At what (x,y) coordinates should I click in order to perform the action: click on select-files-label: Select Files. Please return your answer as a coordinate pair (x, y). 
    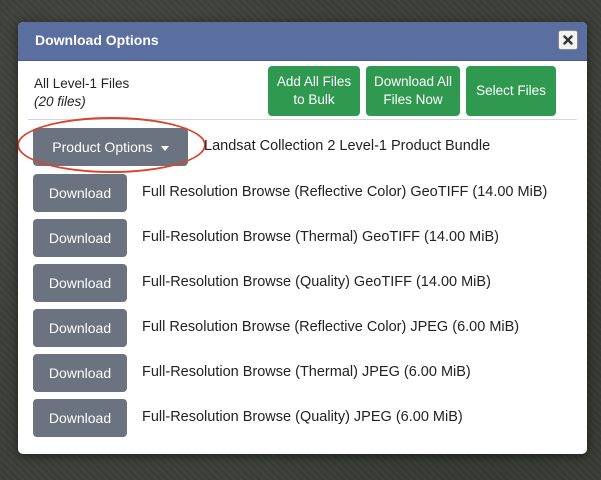
    Looking at the image, I should click on (511, 90).